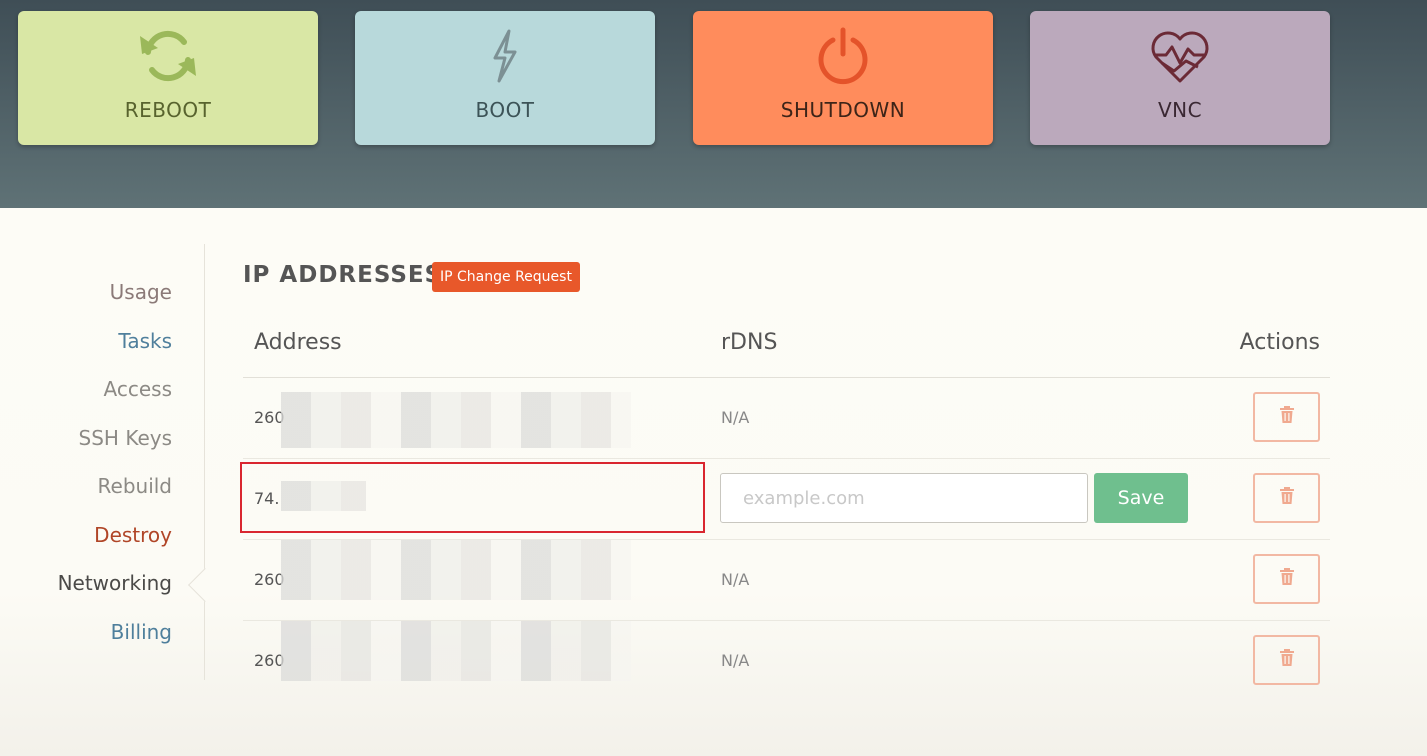  Describe the element at coordinates (843, 56) in the screenshot. I see `power-icon` at that location.